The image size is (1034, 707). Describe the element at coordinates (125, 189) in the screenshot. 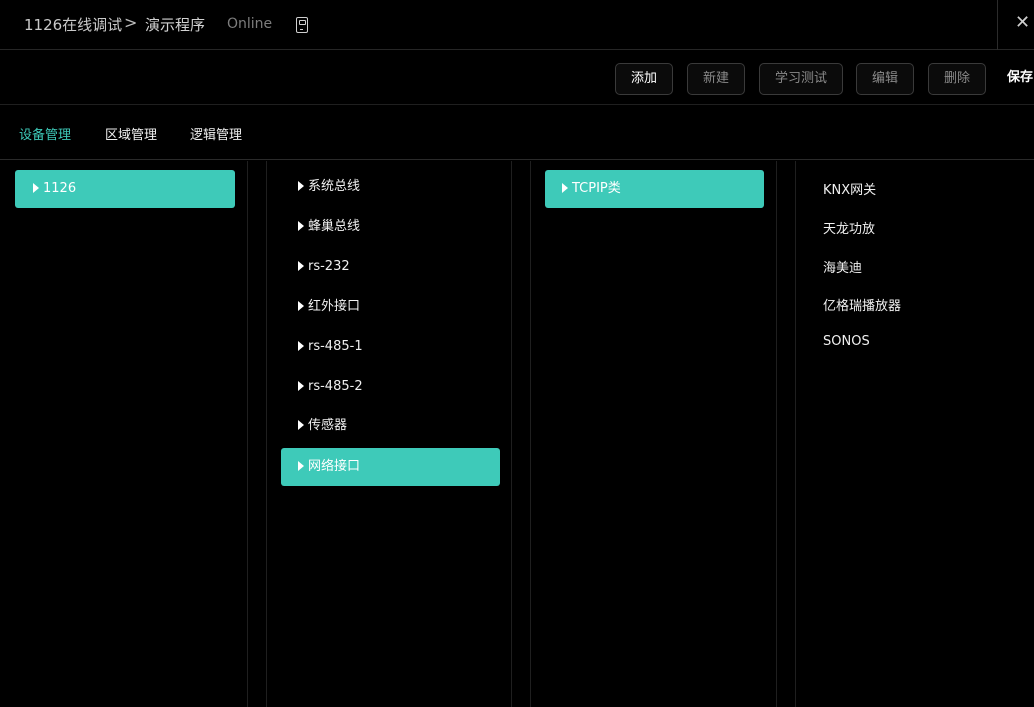

I see `tree-item-host: 1126` at that location.